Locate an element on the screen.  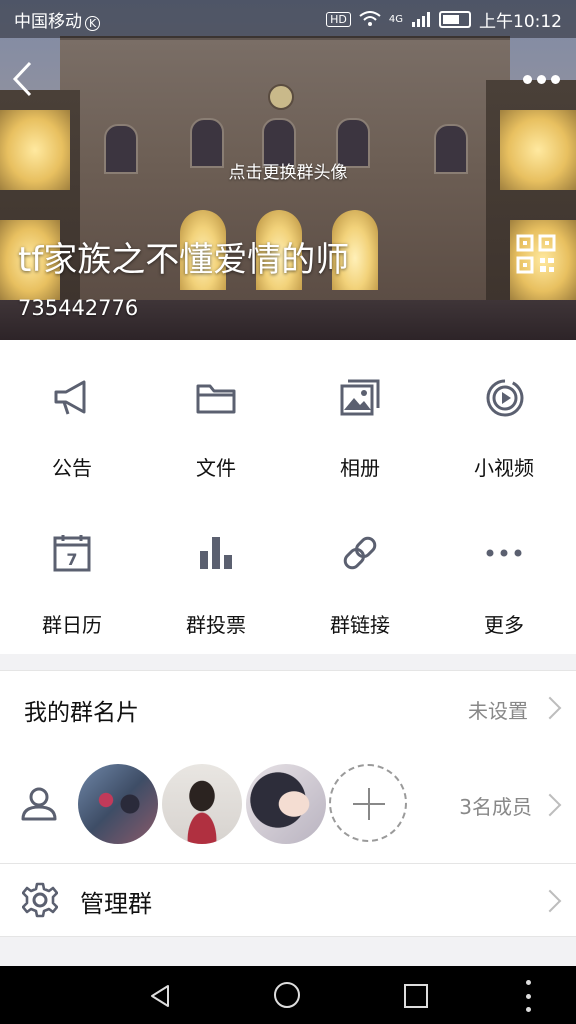
nav-home-button is located at coordinates (287, 995).